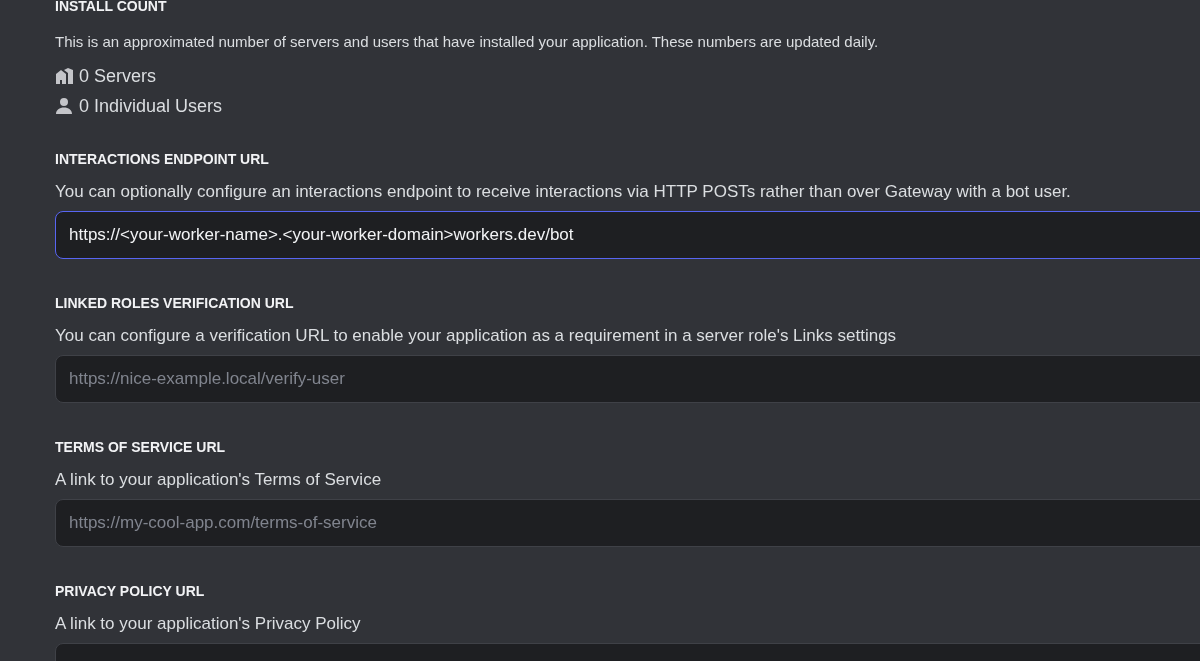  What do you see at coordinates (118, 76) in the screenshot?
I see `install-stat: 0 Servers` at bounding box center [118, 76].